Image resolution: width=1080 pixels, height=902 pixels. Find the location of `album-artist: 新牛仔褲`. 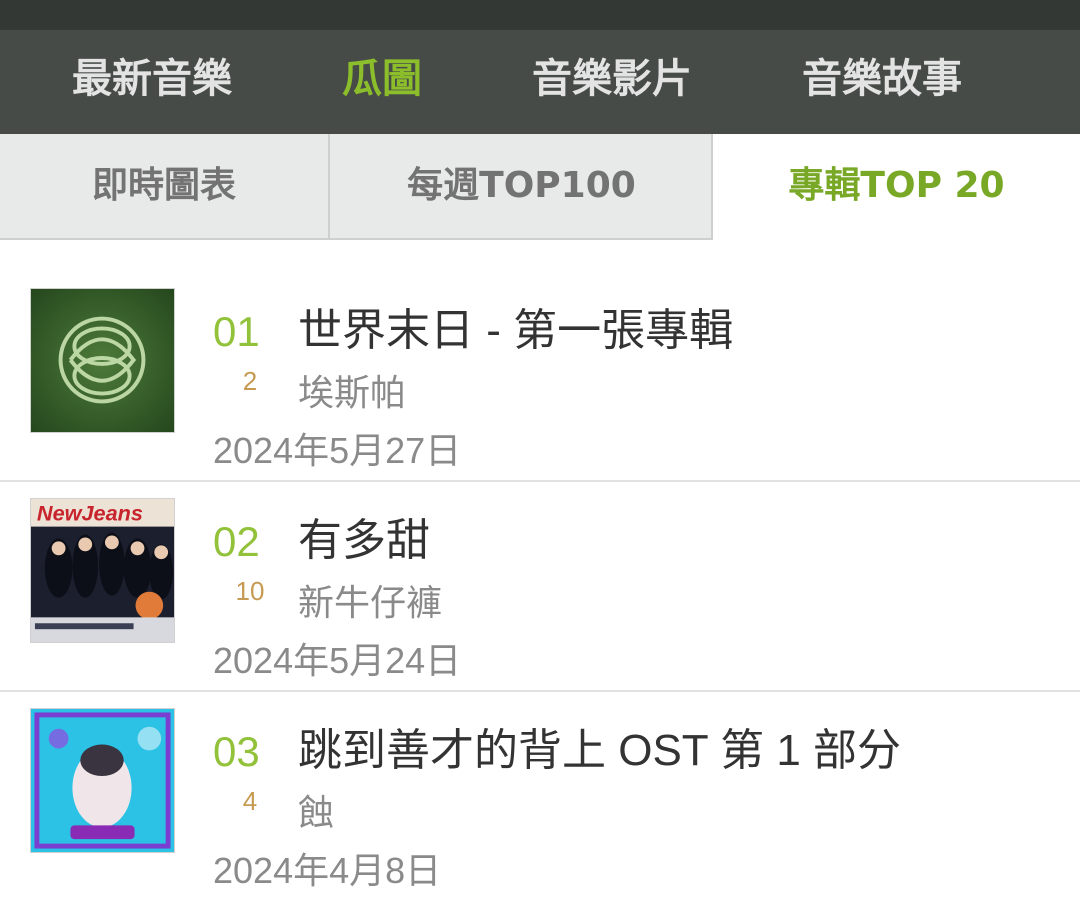

album-artist: 新牛仔褲 is located at coordinates (370, 602).